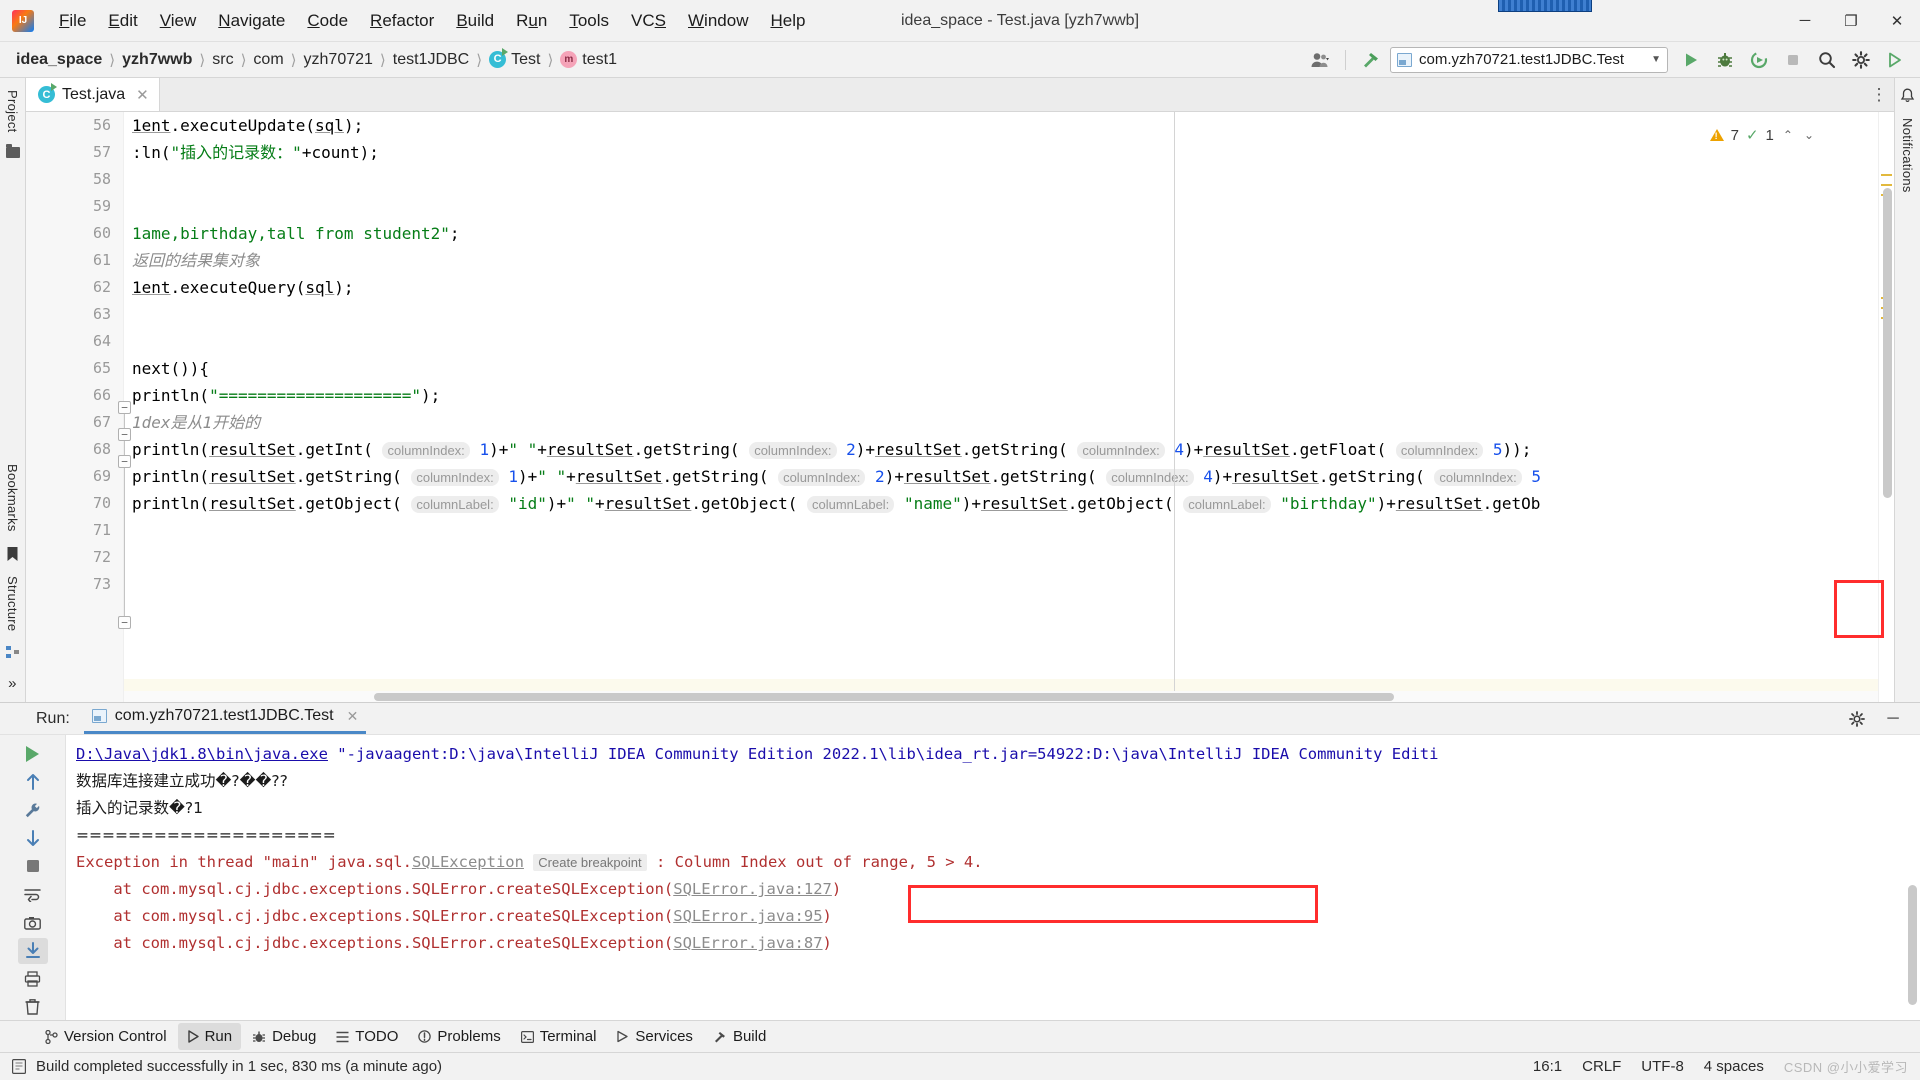 This screenshot has width=1920, height=1080. I want to click on hide-panel-button: ─, so click(1893, 719).